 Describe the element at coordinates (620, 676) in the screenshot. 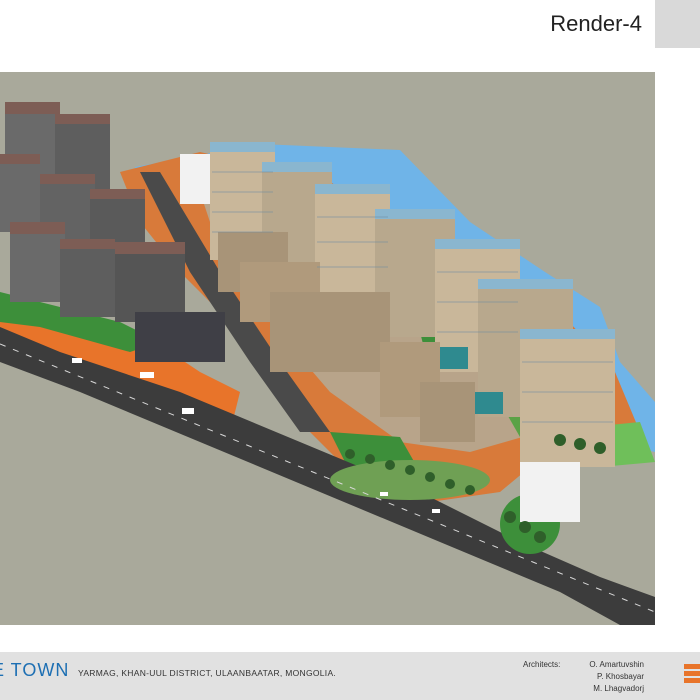

I see `architect-name: P. Khosbayar` at that location.